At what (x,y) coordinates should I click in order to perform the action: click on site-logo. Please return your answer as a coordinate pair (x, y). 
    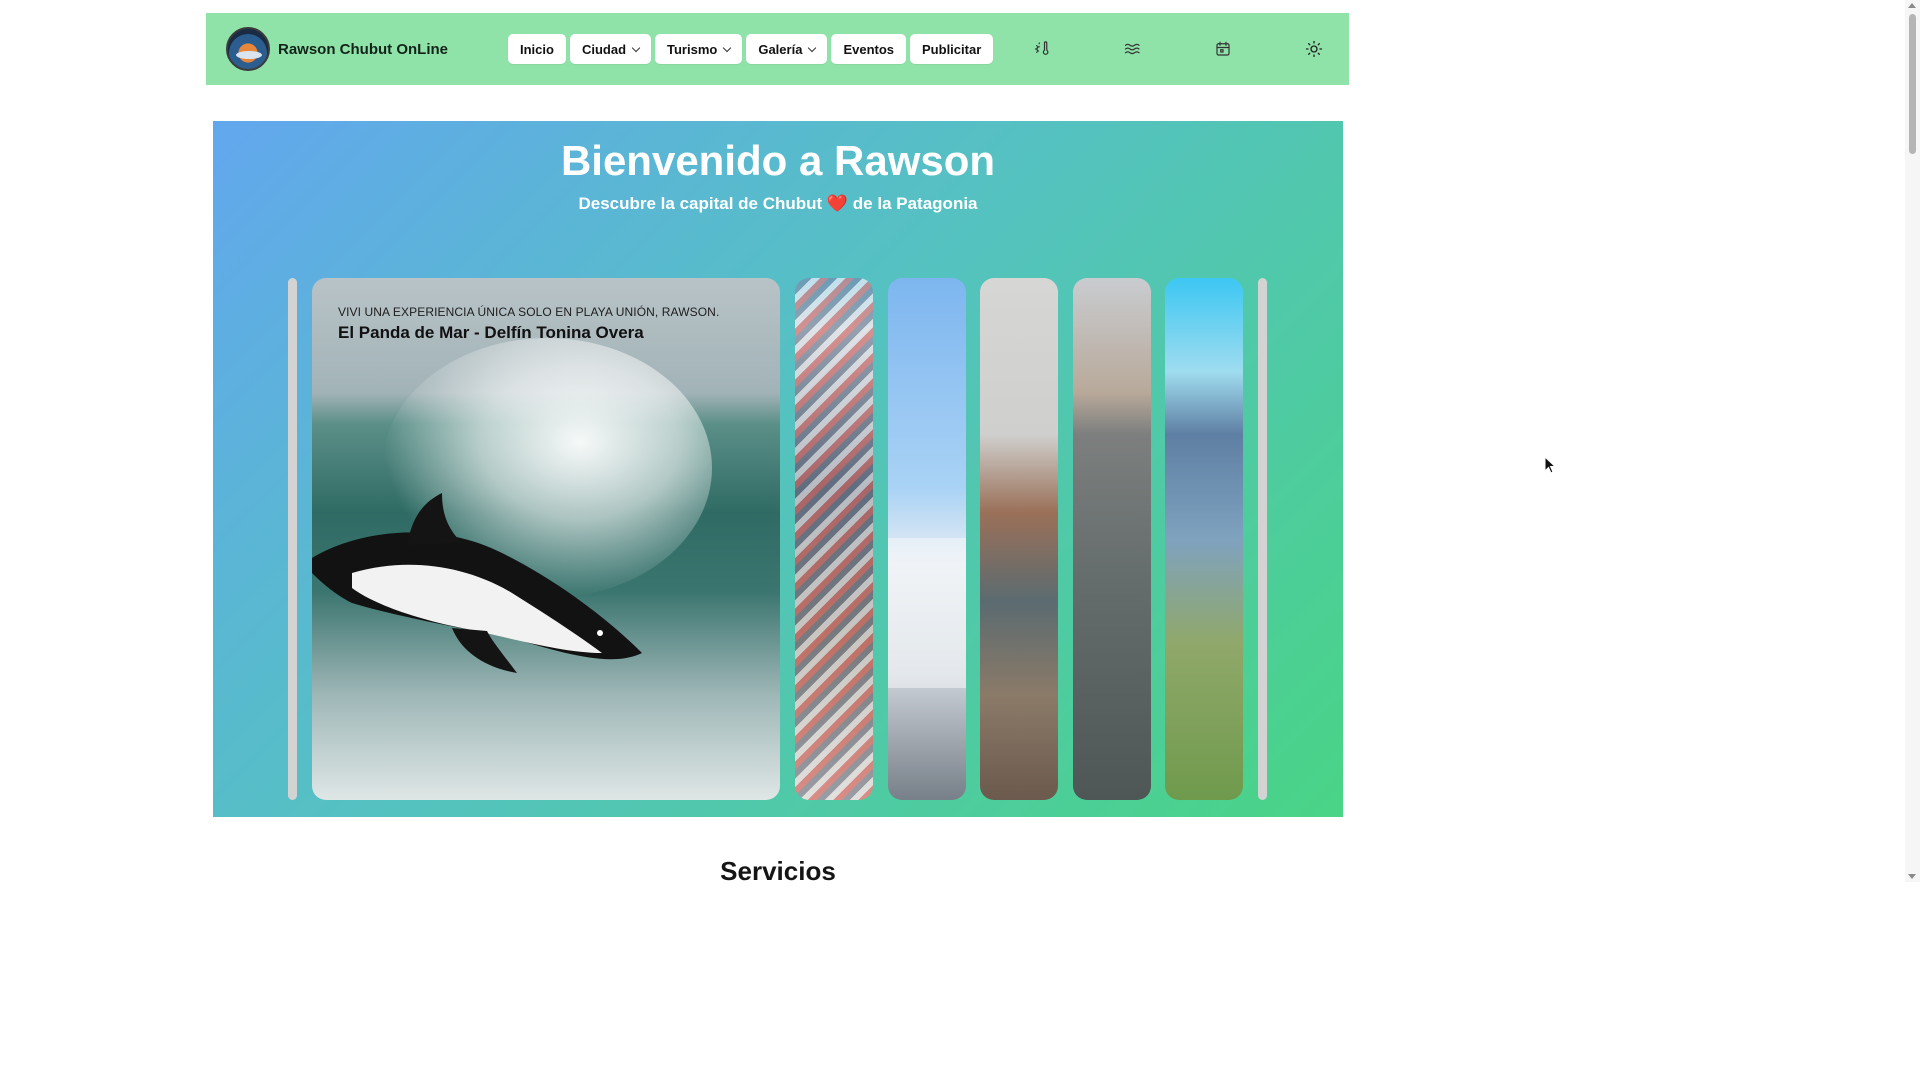
    Looking at the image, I should click on (248, 49).